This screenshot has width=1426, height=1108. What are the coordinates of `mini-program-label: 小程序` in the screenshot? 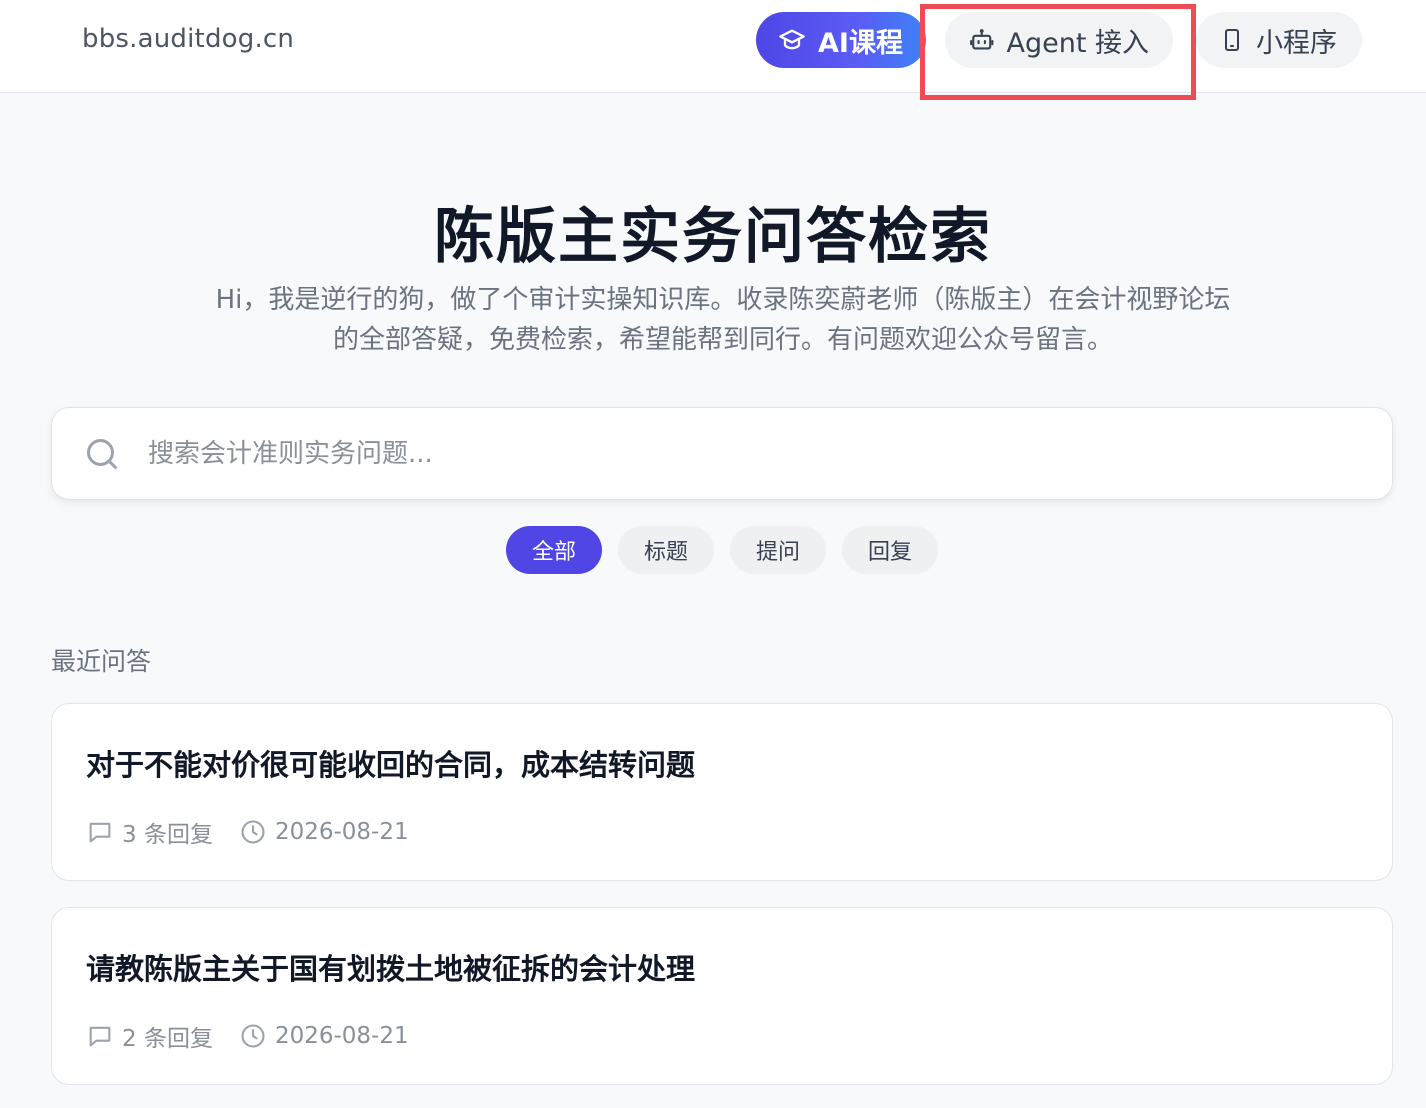 It's located at (1296, 43).